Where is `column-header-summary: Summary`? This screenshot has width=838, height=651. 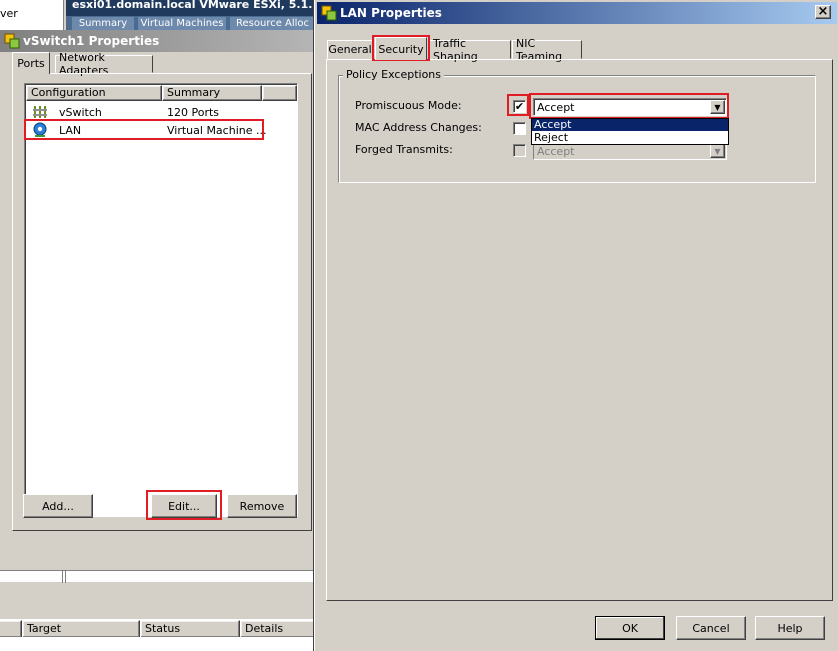 column-header-summary: Summary is located at coordinates (212, 93).